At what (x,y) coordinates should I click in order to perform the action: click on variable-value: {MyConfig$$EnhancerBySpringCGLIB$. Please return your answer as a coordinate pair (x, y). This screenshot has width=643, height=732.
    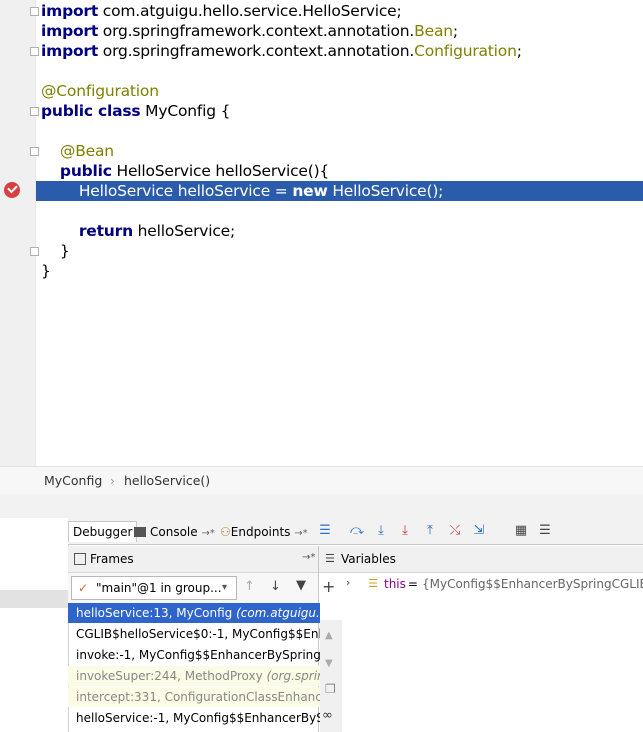
    Looking at the image, I should click on (532, 584).